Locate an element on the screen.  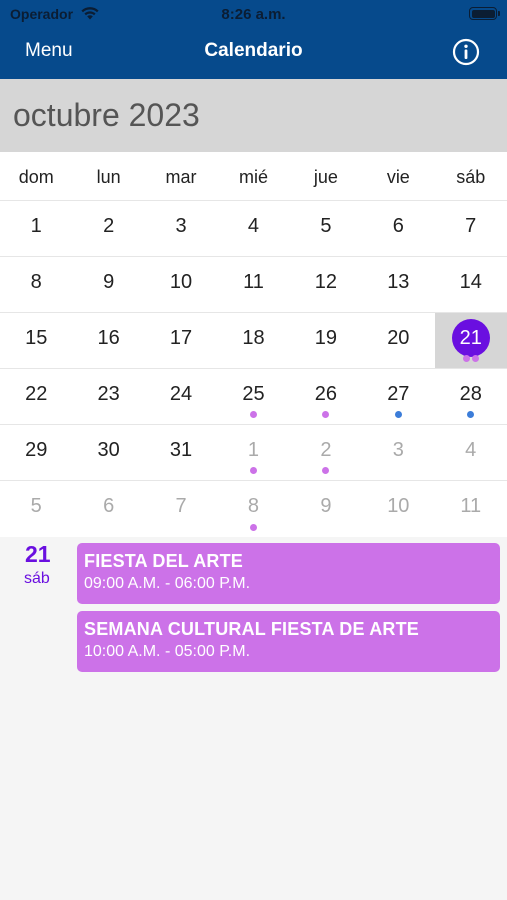
battery-icon is located at coordinates (484, 13).